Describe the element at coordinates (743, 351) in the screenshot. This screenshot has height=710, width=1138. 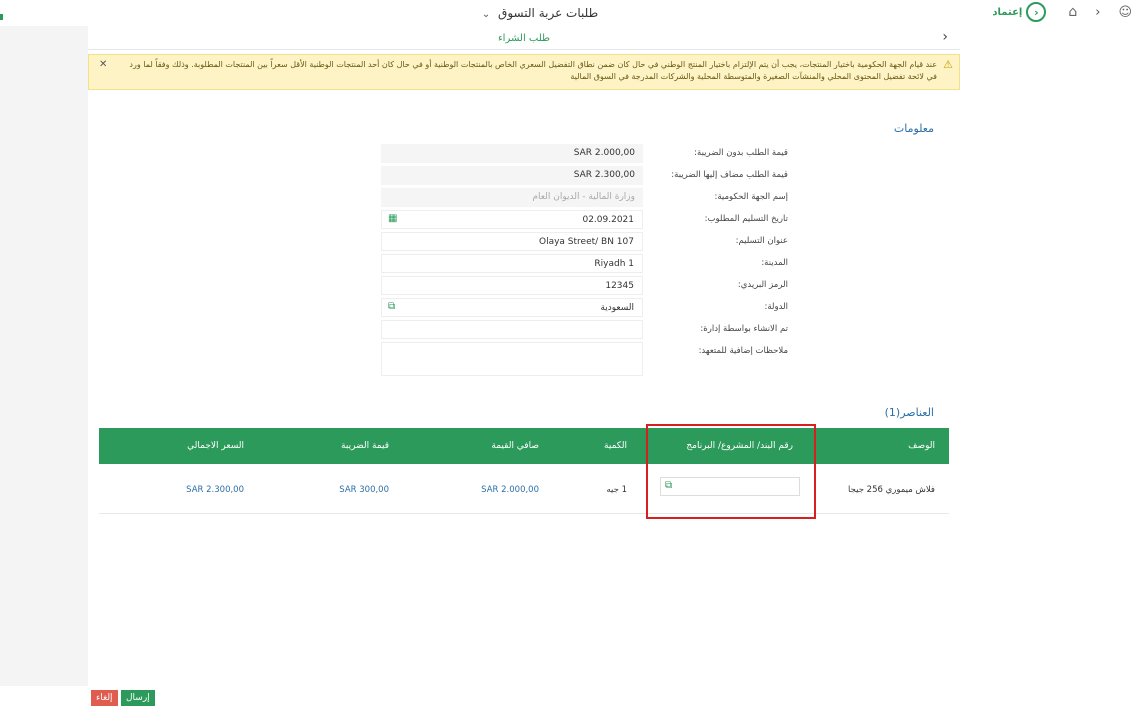
I see `field-label: ملاحظات إضافية للمتعهد:` at that location.